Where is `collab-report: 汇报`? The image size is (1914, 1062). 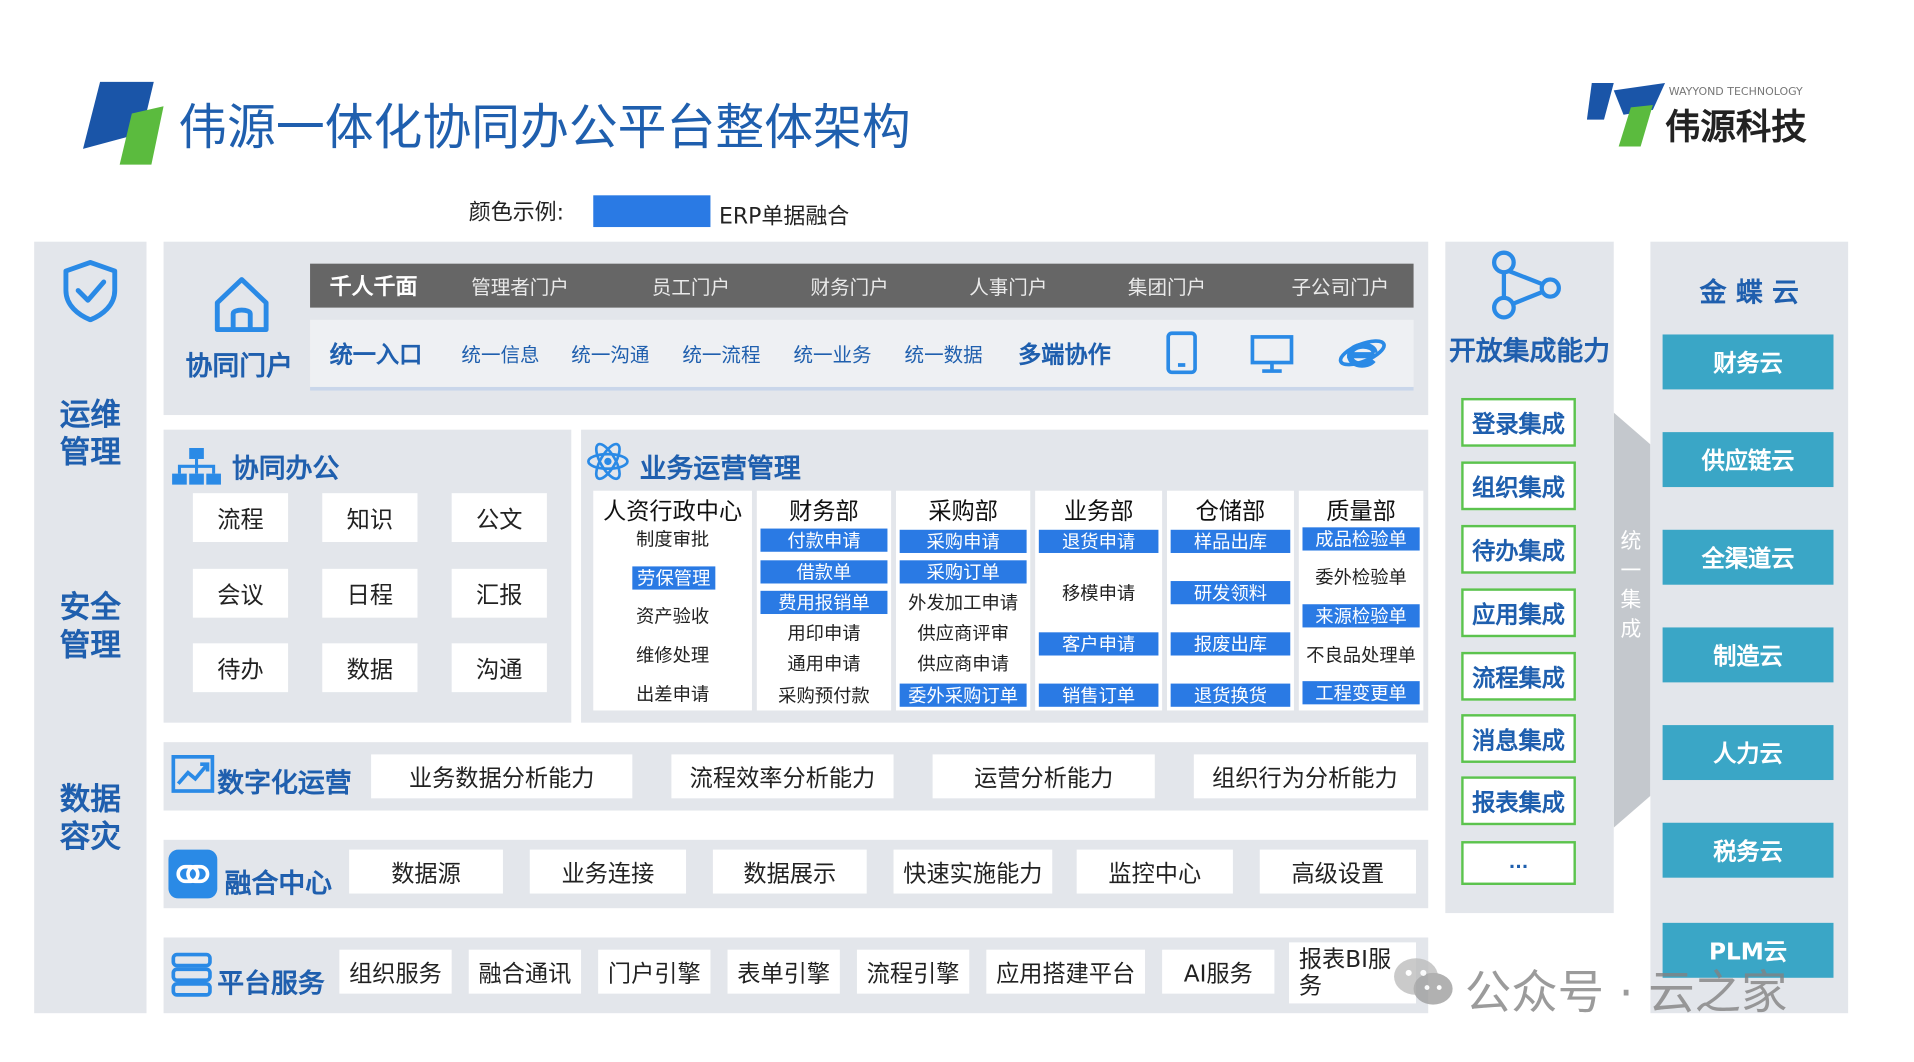 collab-report: 汇报 is located at coordinates (499, 593).